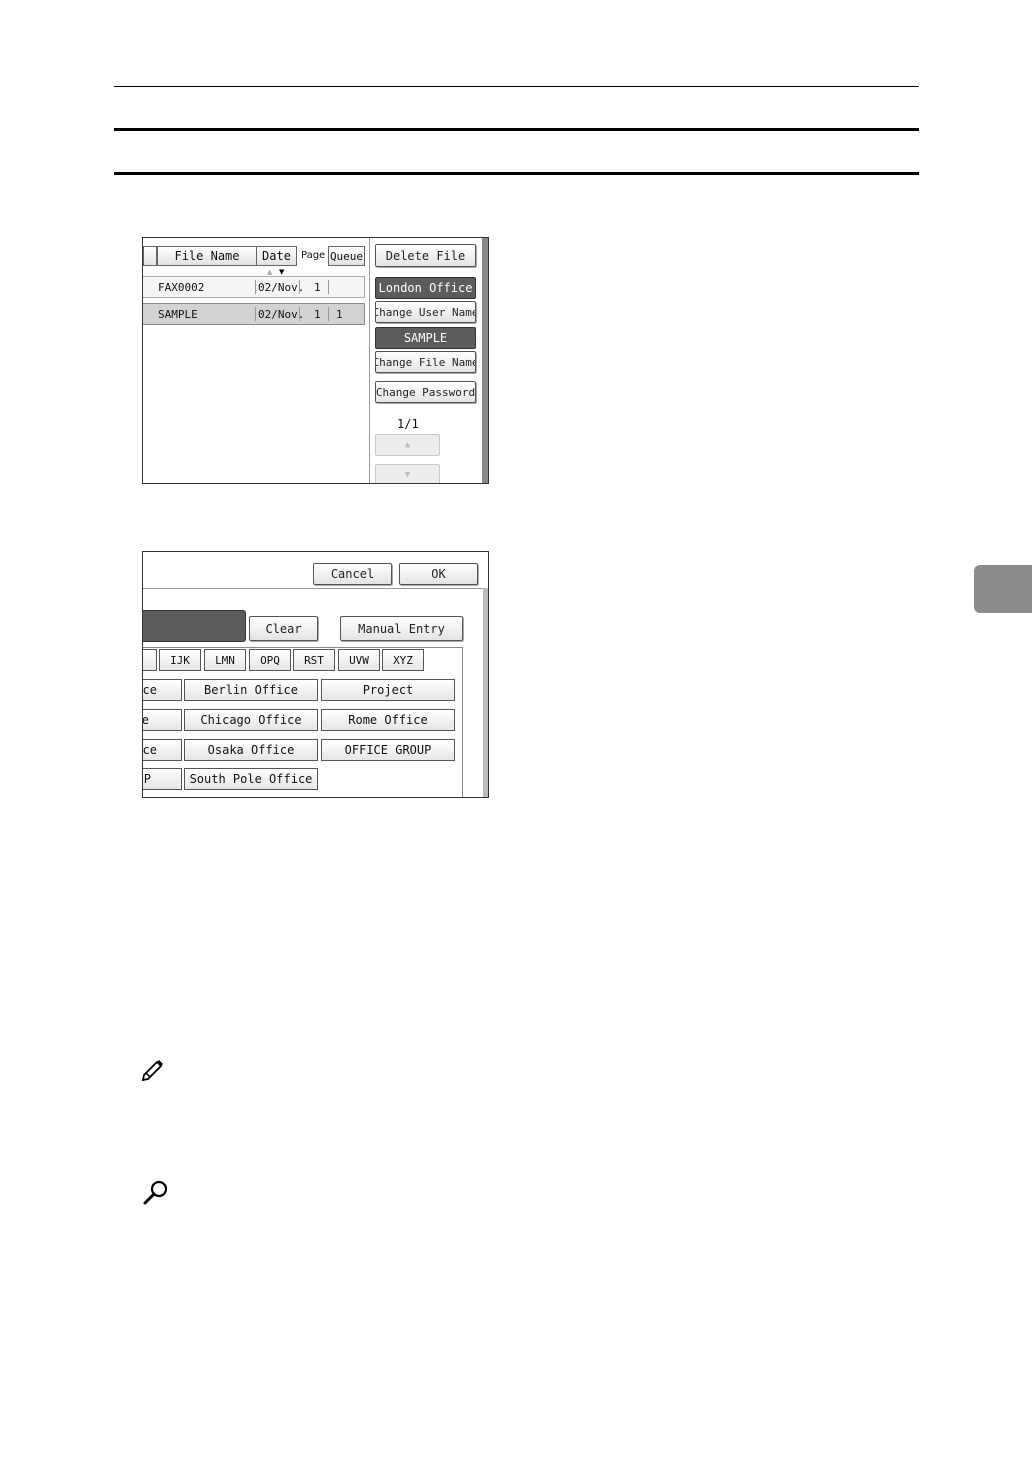 The height and width of the screenshot is (1458, 1032). What do you see at coordinates (352, 574) in the screenshot?
I see `cancel-button: Cancel` at bounding box center [352, 574].